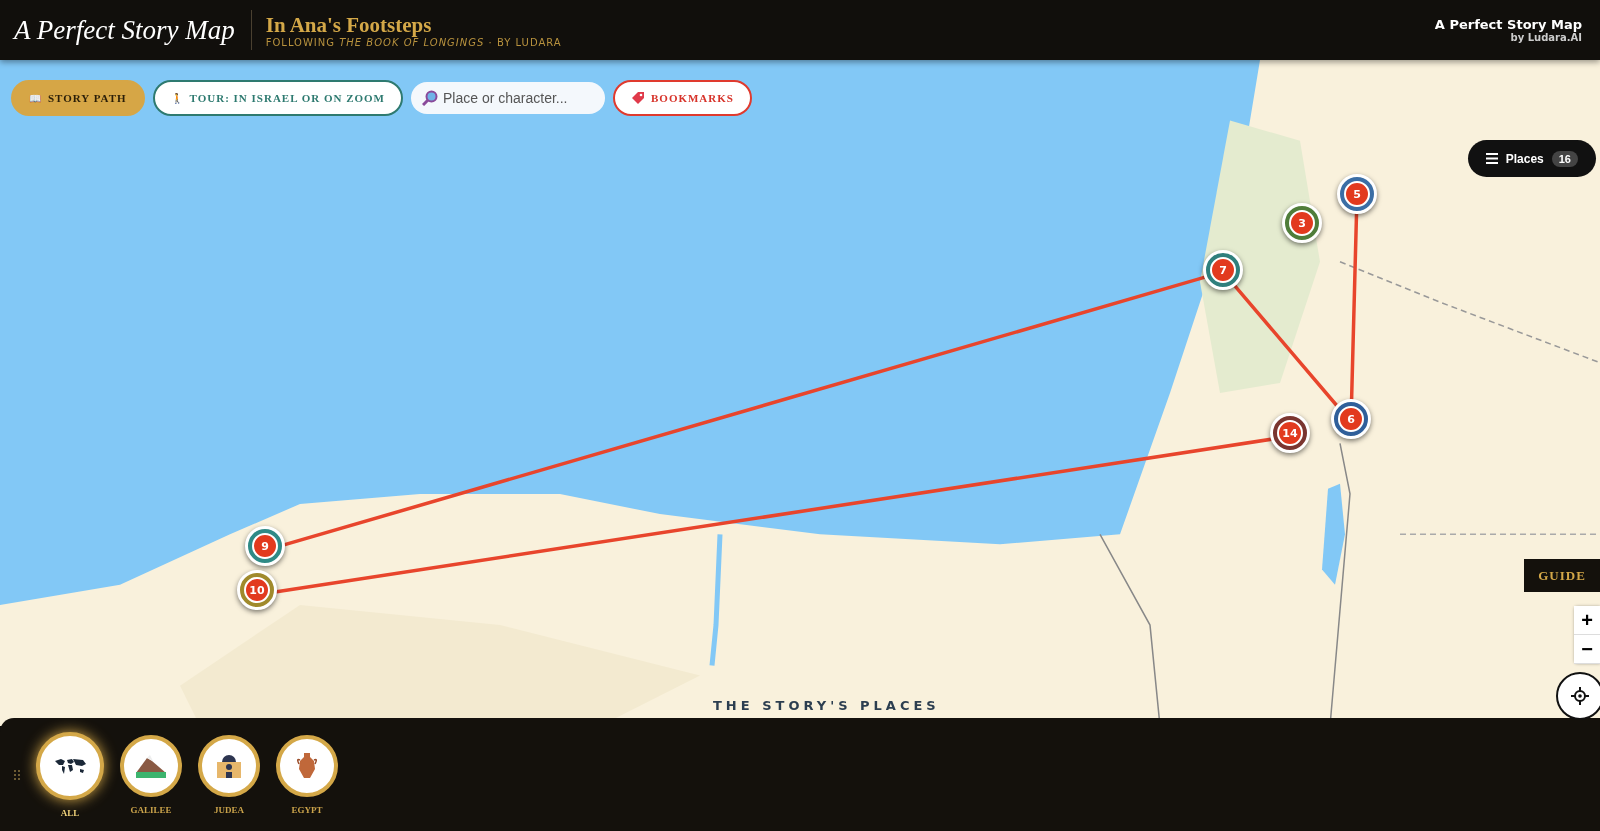 The image size is (1600, 831). Describe the element at coordinates (257, 590) in the screenshot. I see `marker-number: 10` at that location.